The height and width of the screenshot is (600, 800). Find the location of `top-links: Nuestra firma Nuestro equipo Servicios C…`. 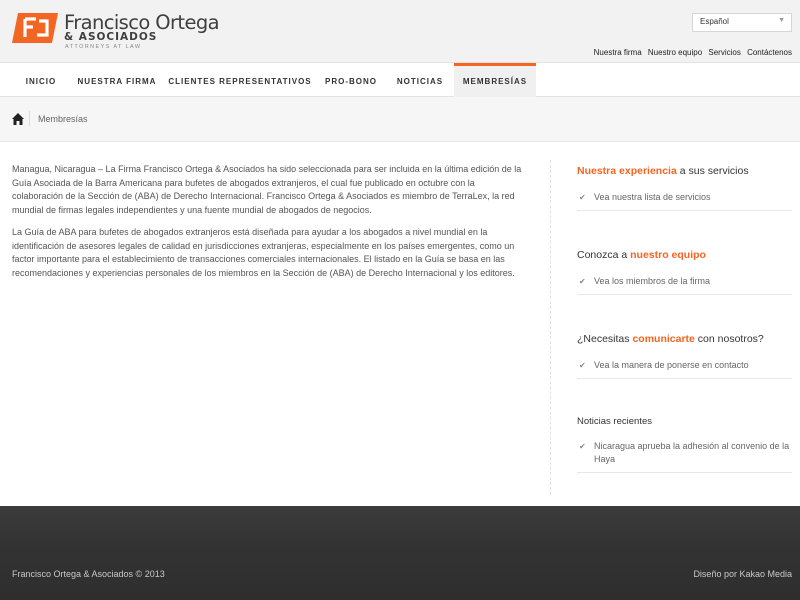

top-links: Nuestra firma Nuestro equipo Servicios C… is located at coordinates (691, 52).